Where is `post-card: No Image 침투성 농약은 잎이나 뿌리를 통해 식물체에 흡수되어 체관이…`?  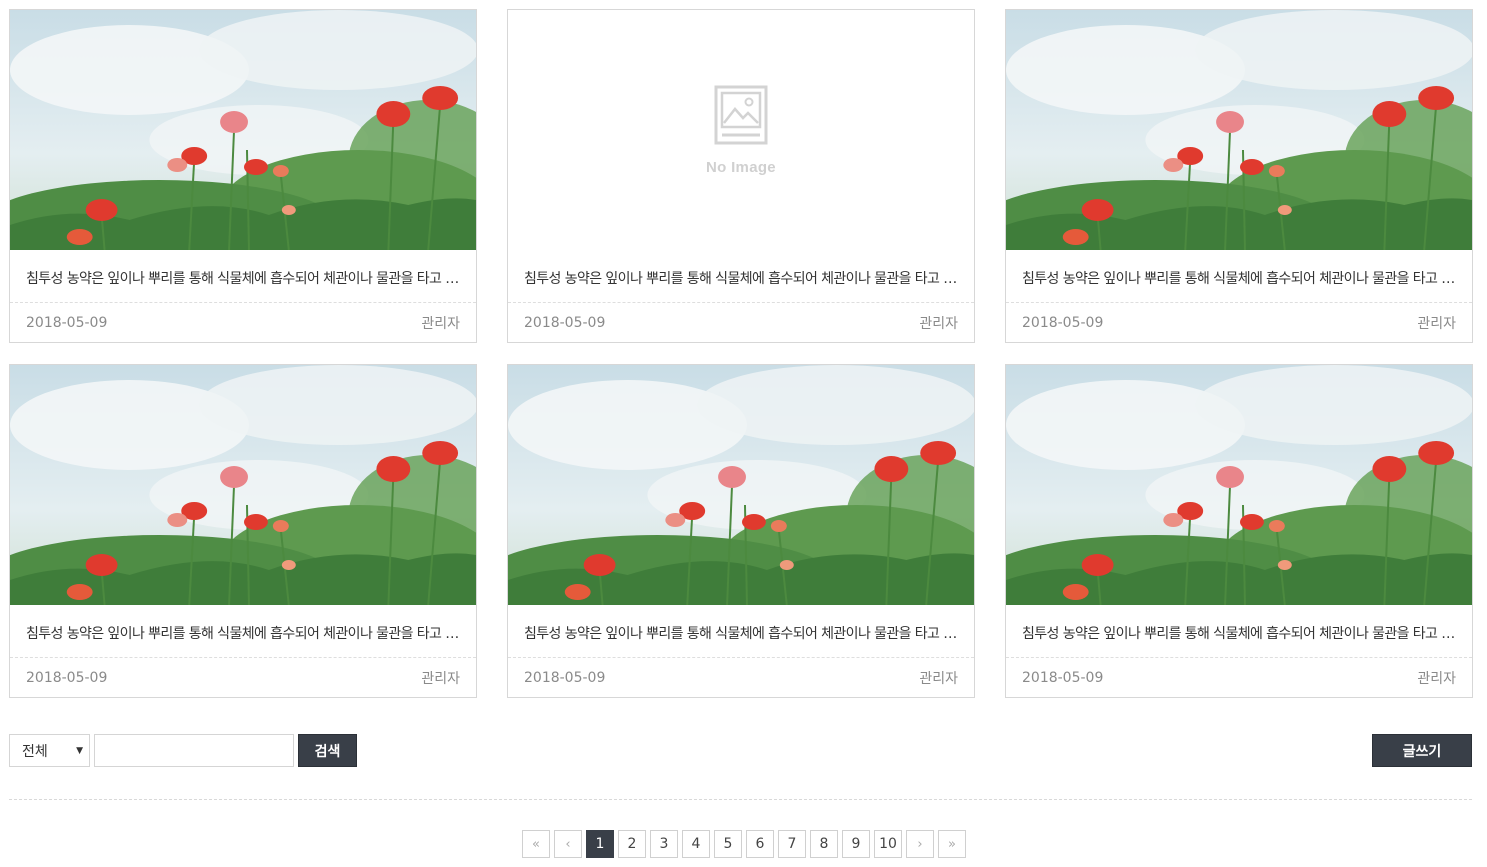
post-card: No Image 침투성 농약은 잎이나 뿌리를 통해 식물체에 흡수되어 체관이… is located at coordinates (741, 176).